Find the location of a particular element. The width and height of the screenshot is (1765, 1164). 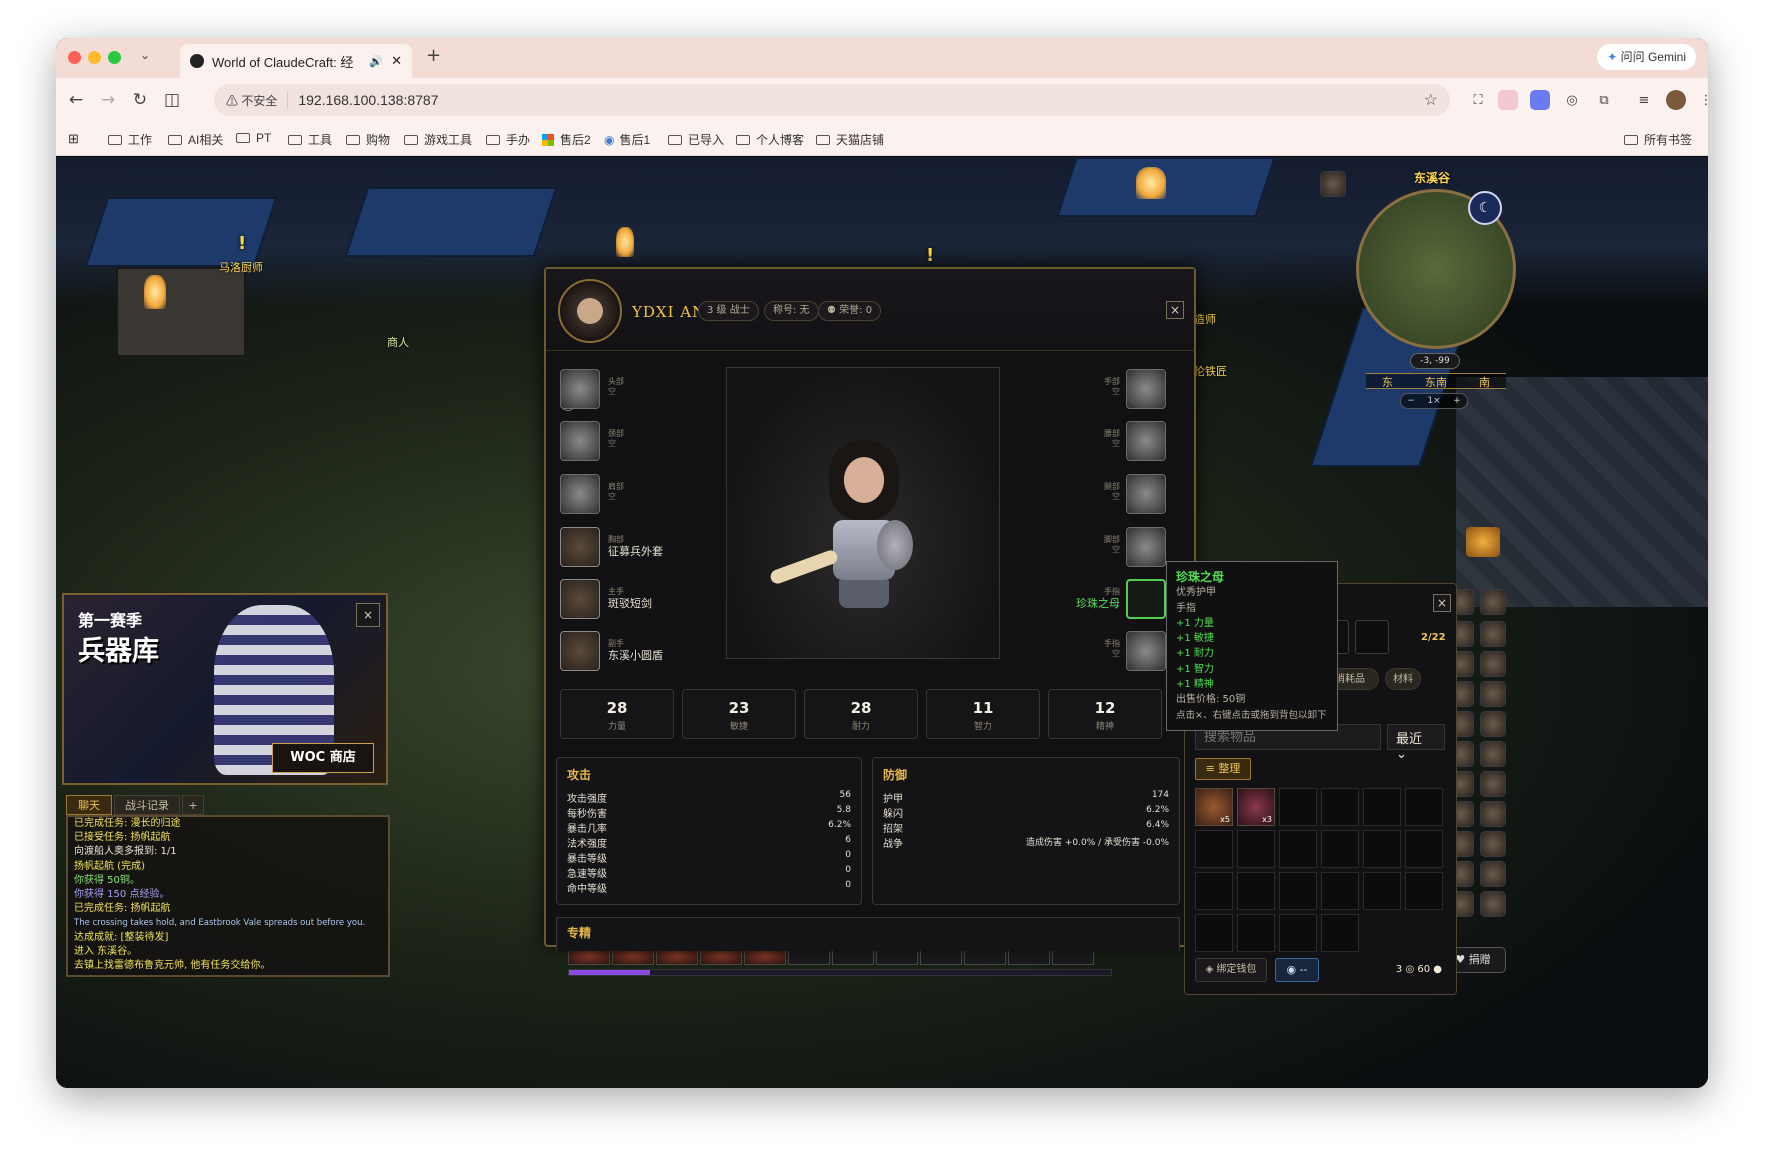

minimize-window-icon is located at coordinates (94, 57).